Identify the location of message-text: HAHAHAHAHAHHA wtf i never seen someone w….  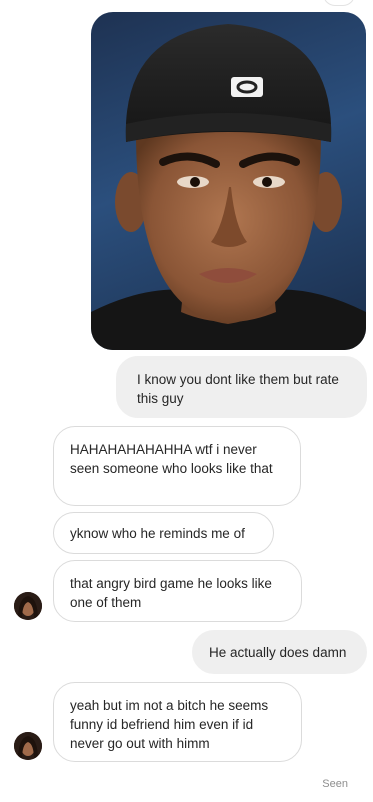
(171, 459).